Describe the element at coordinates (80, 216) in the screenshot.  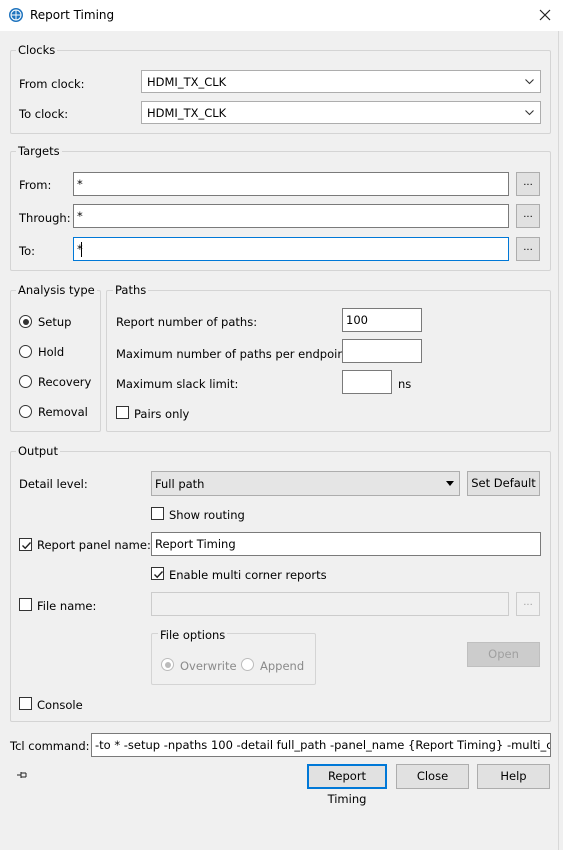
I see `targets-through-value: *` at that location.